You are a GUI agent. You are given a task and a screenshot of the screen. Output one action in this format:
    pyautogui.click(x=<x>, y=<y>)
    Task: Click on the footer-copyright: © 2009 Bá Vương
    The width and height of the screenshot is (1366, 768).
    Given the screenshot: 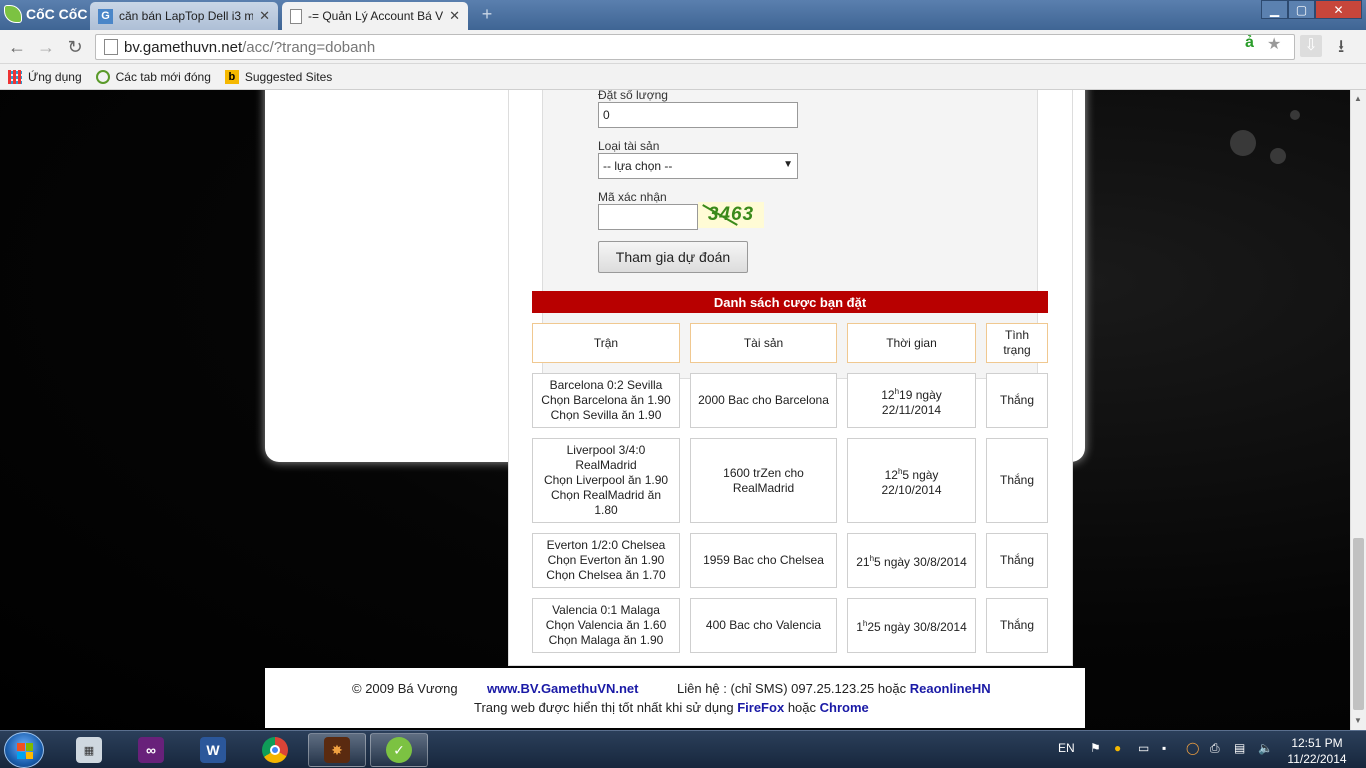 What is the action you would take?
    pyautogui.click(x=405, y=688)
    